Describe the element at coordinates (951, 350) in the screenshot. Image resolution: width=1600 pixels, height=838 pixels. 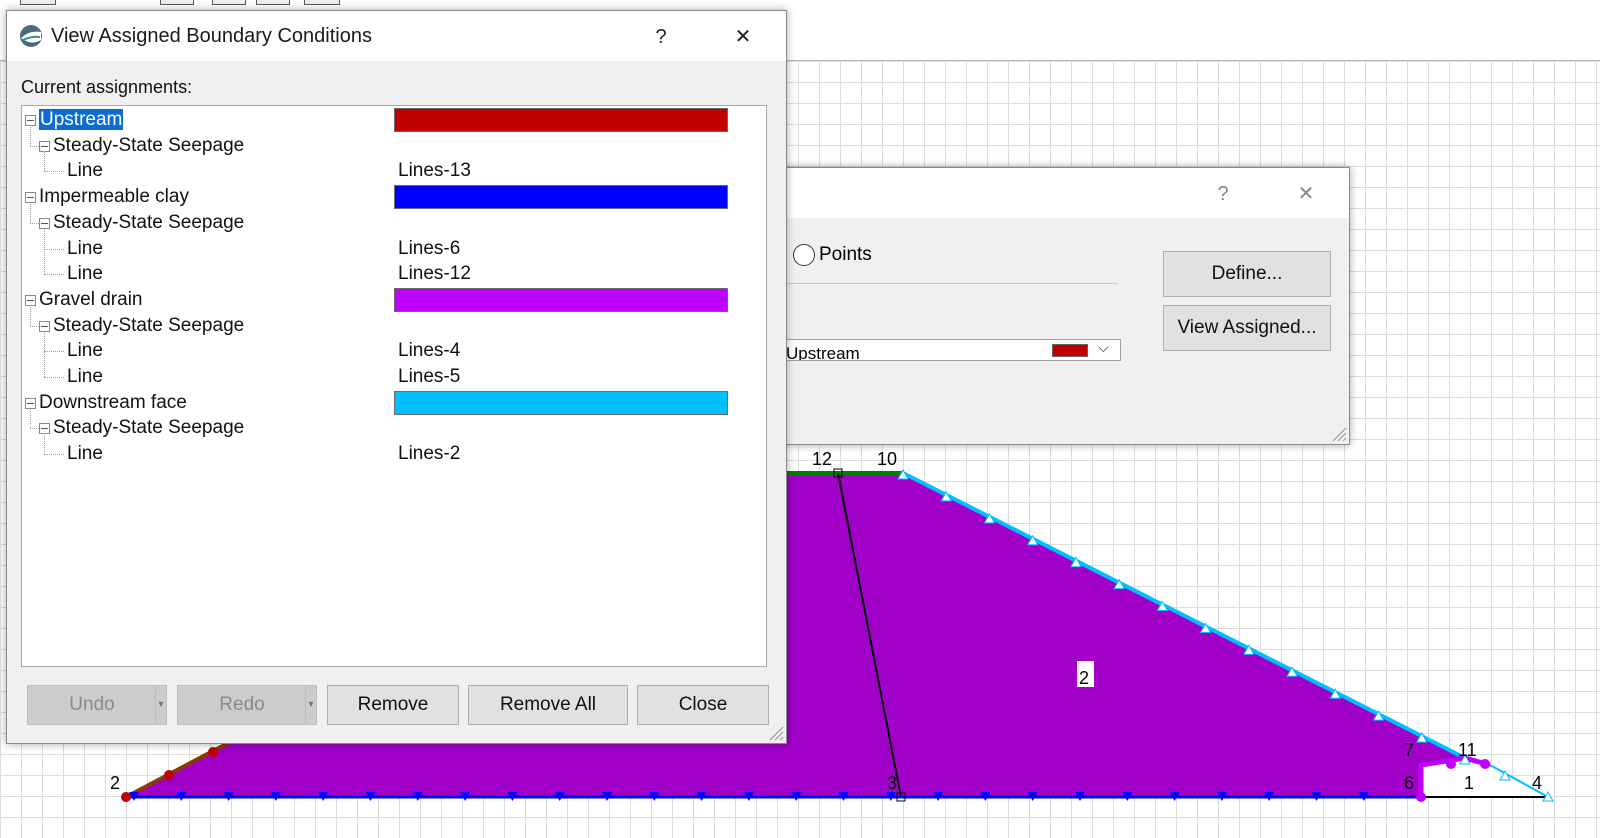
I see `boundary-combo: Upstream ⌵` at that location.